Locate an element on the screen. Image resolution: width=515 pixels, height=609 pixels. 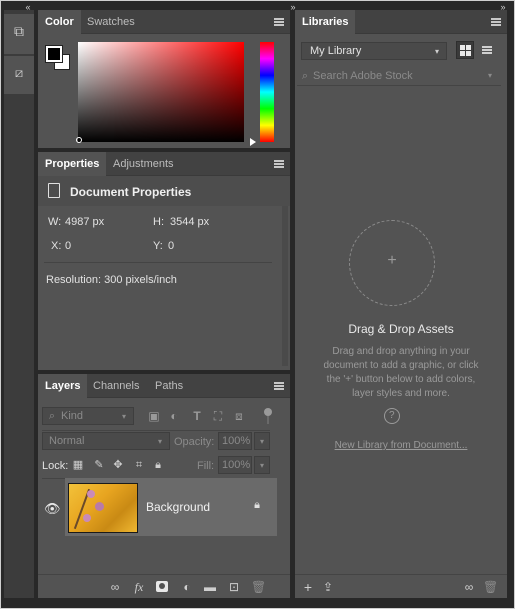
clone-source-icon: ⧄ is located at coordinates (19, 72).